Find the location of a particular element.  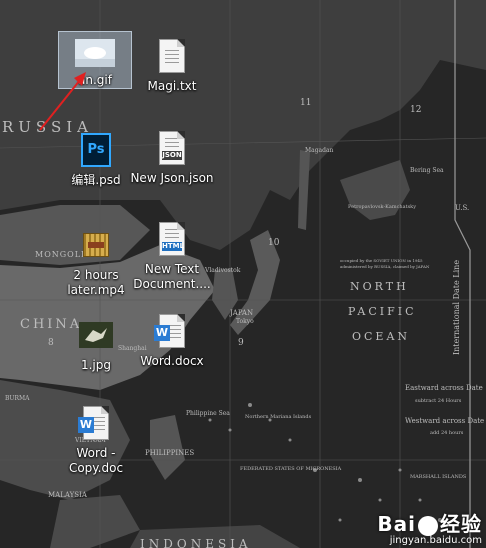

kamchatsky-label: Petropavlovsk-Kamchatsky is located at coordinates (382, 207).